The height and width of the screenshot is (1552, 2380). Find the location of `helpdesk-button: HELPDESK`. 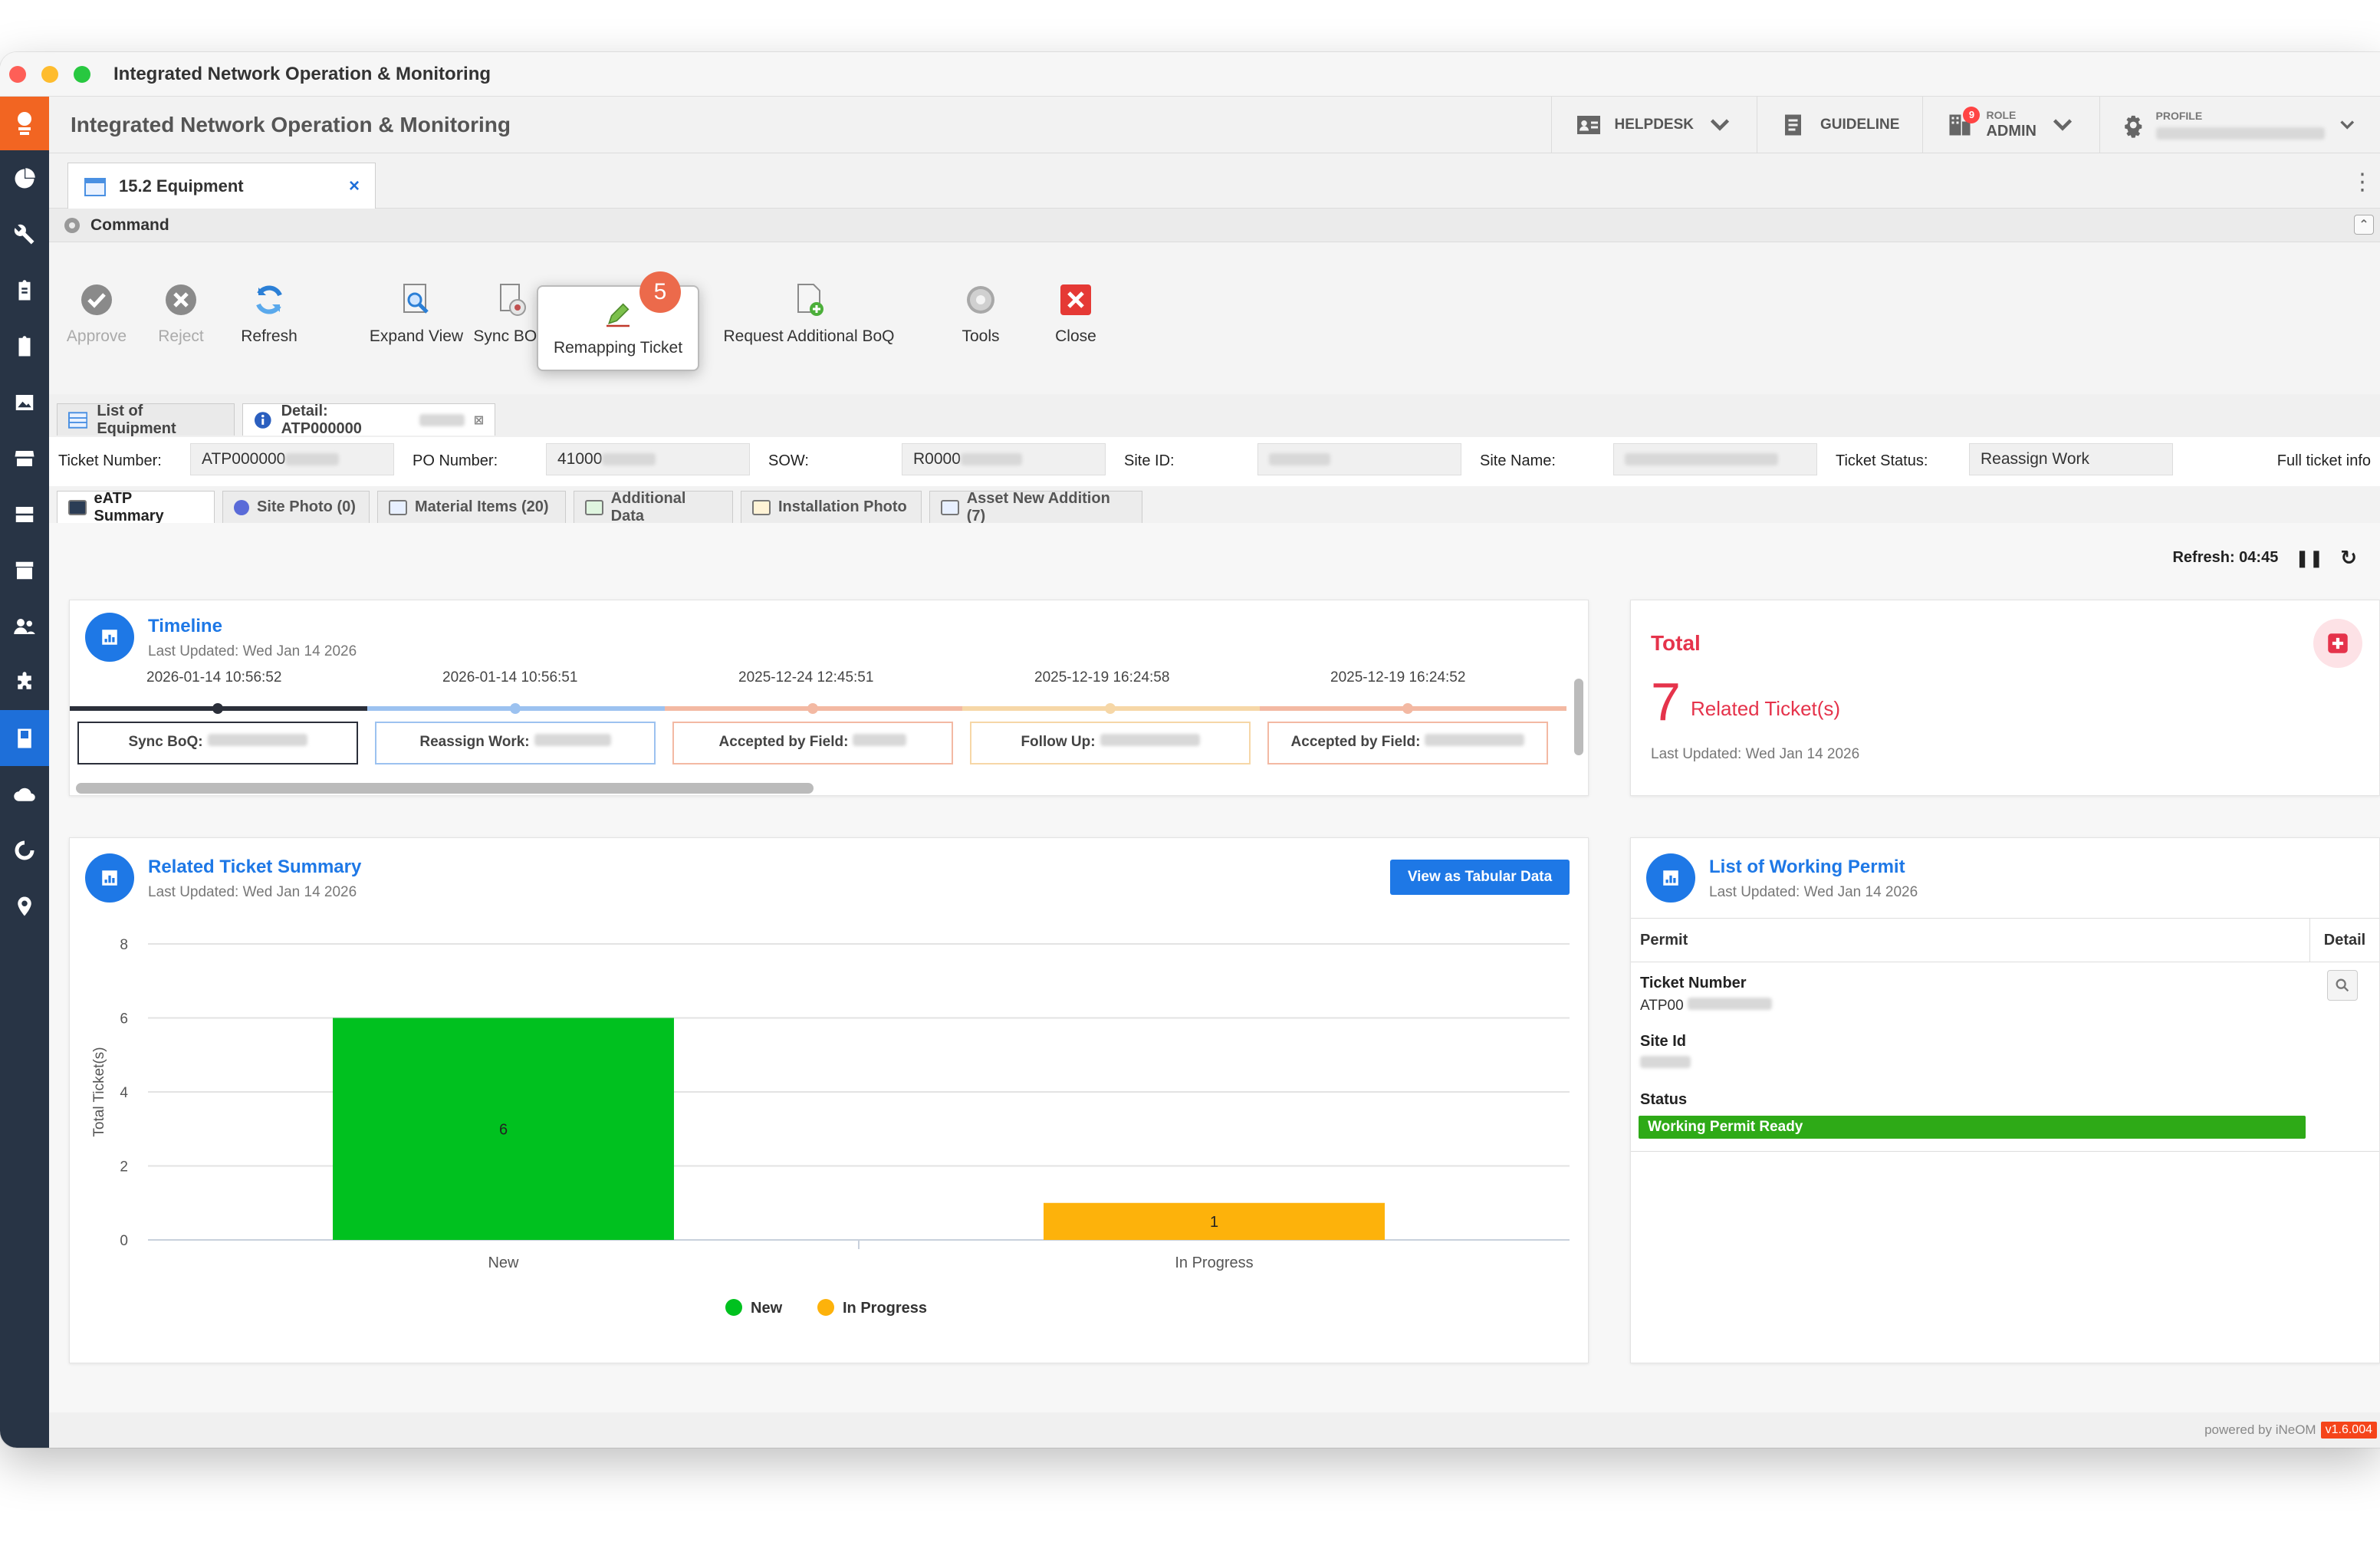

helpdesk-button: HELPDESK is located at coordinates (1654, 125).